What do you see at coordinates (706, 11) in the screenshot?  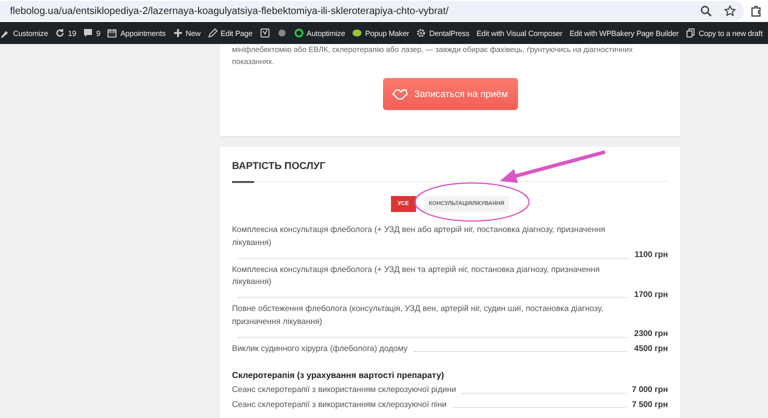 I see `zoom-icon` at bounding box center [706, 11].